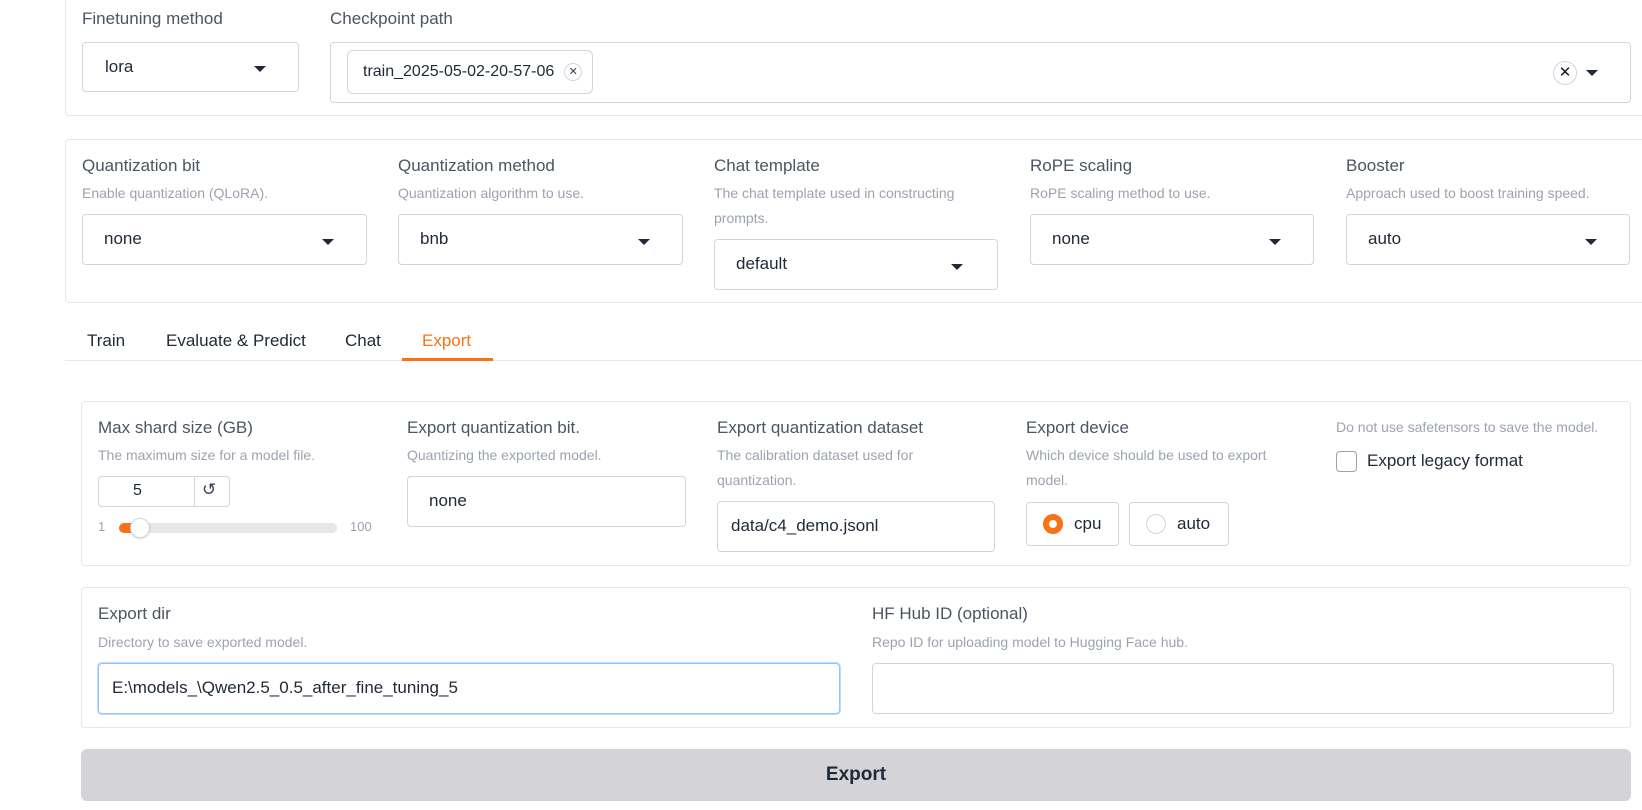  Describe the element at coordinates (194, 491) in the screenshot. I see `reset-divider` at that location.